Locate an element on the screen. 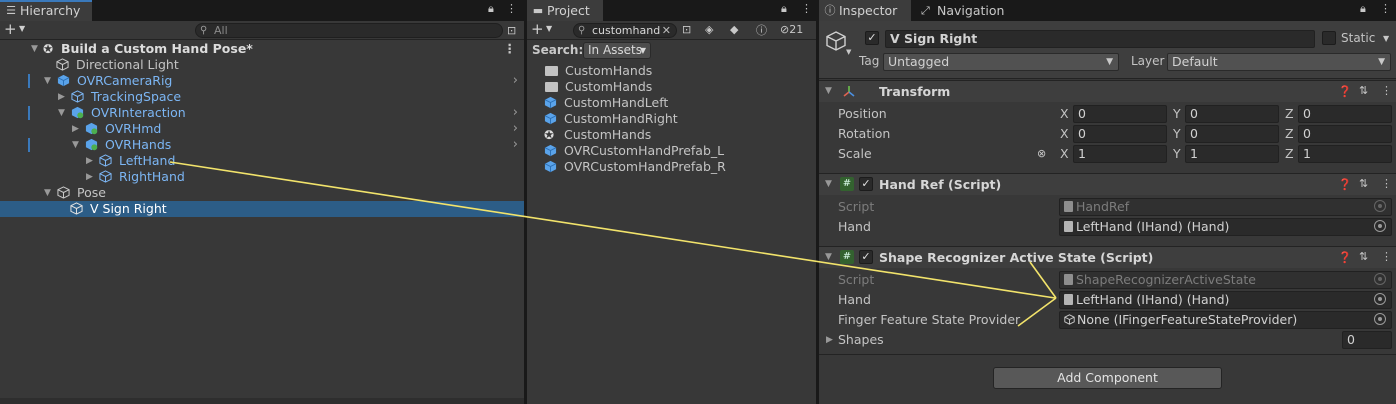 The height and width of the screenshot is (404, 1396). hand-ref-header: ▼ # ✓ Hand Ref (Script) ❓ ⇅ ⋮ is located at coordinates (1107, 184).